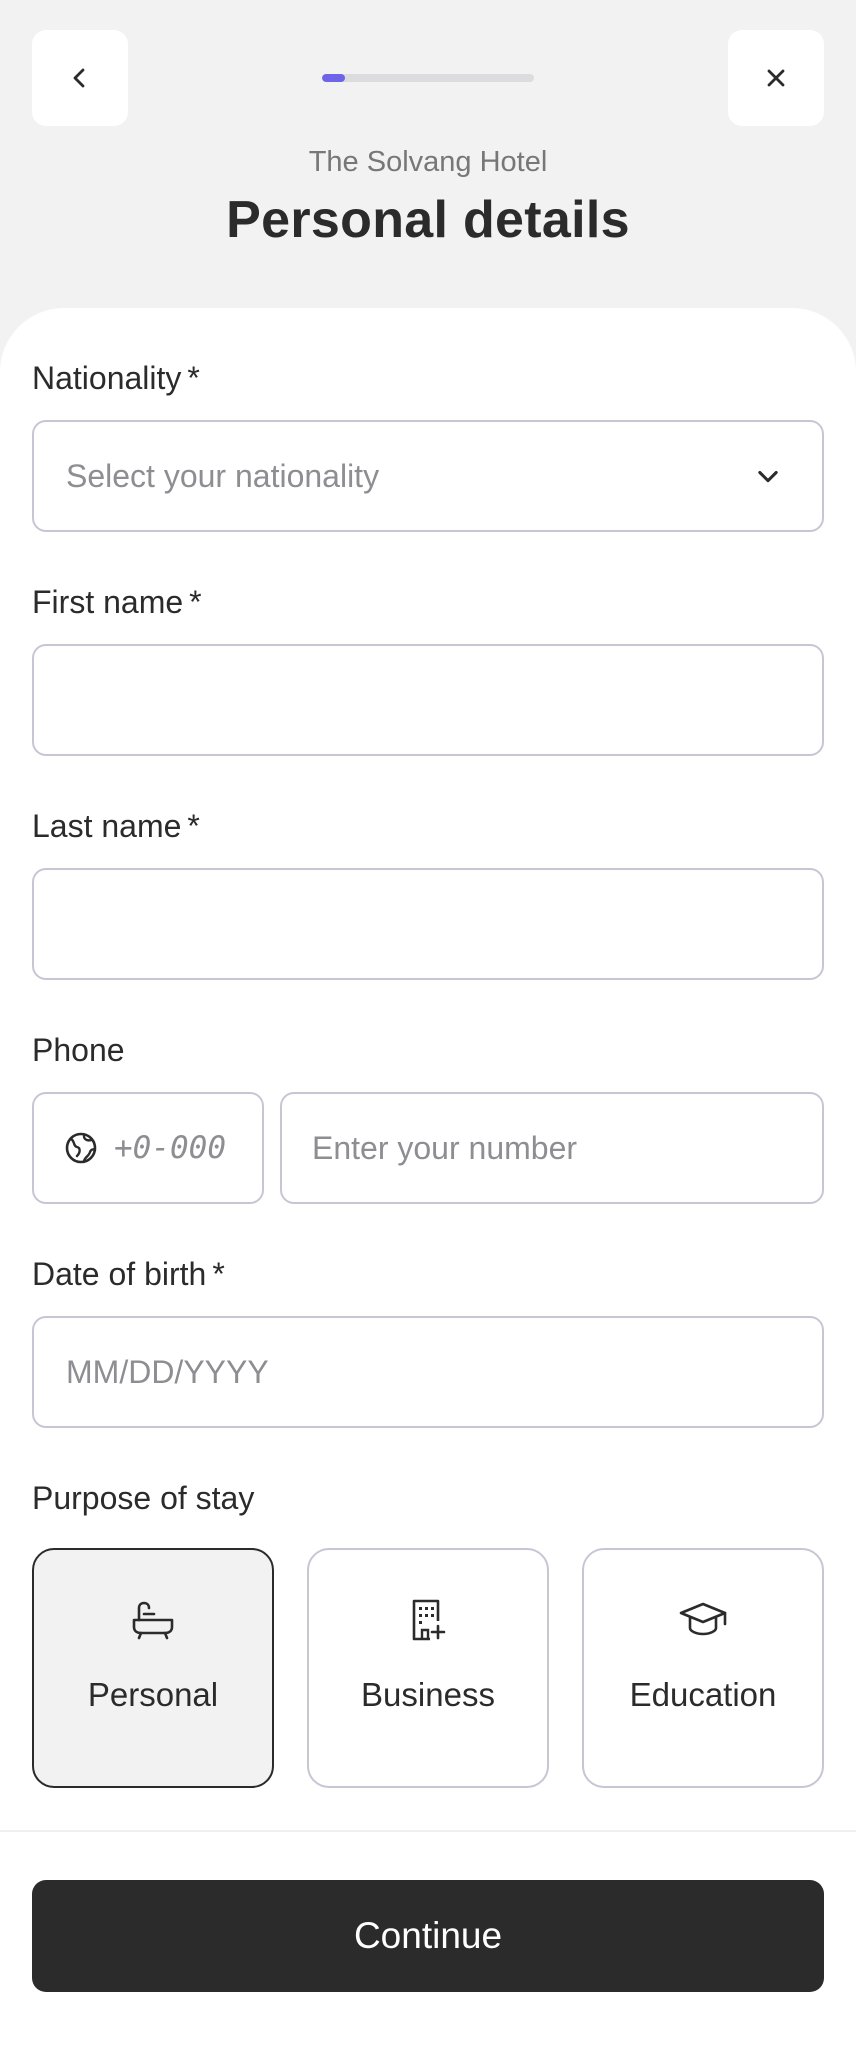  What do you see at coordinates (167, 1371) in the screenshot?
I see `dob-placeholder: MM/DD/YYYY` at bounding box center [167, 1371].